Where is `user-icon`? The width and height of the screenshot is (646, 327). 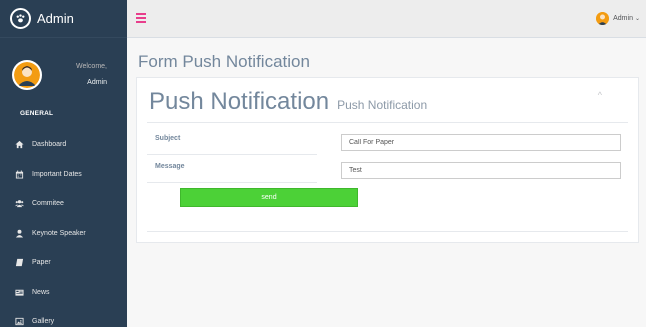
user-icon is located at coordinates (19, 233).